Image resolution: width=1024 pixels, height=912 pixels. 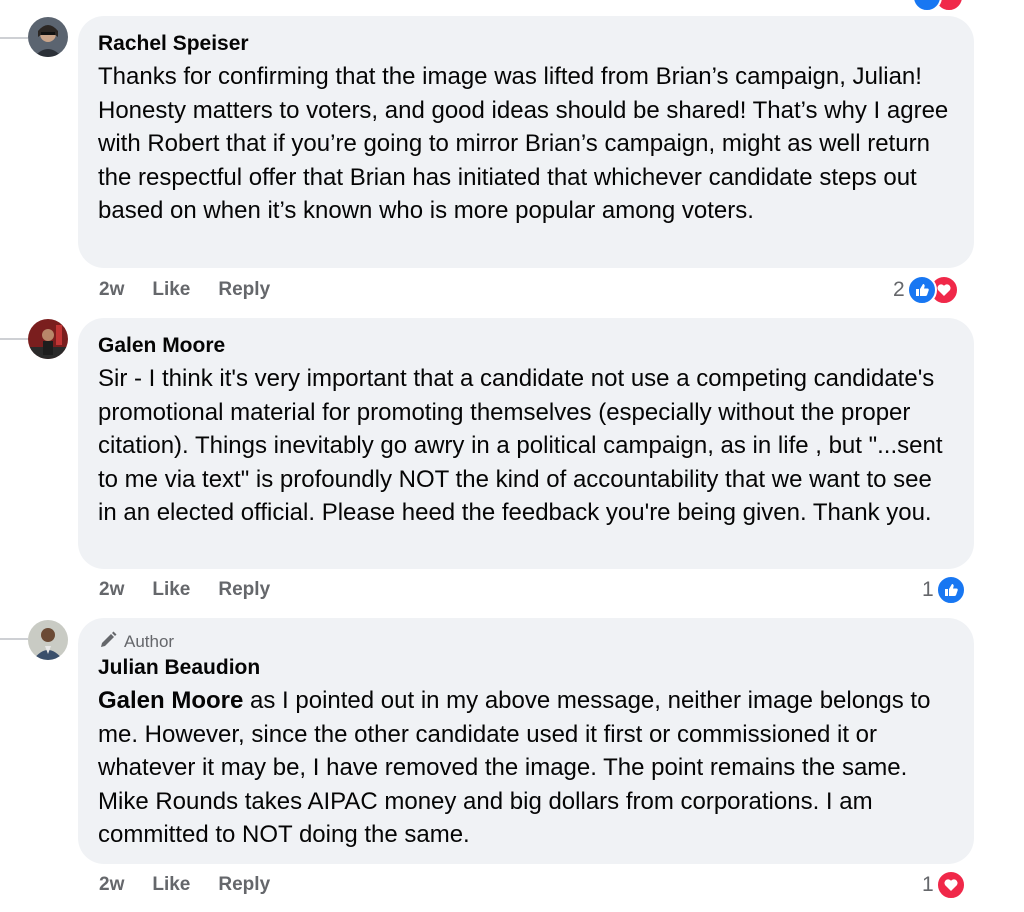 I want to click on reaction-count: 2, so click(x=899, y=289).